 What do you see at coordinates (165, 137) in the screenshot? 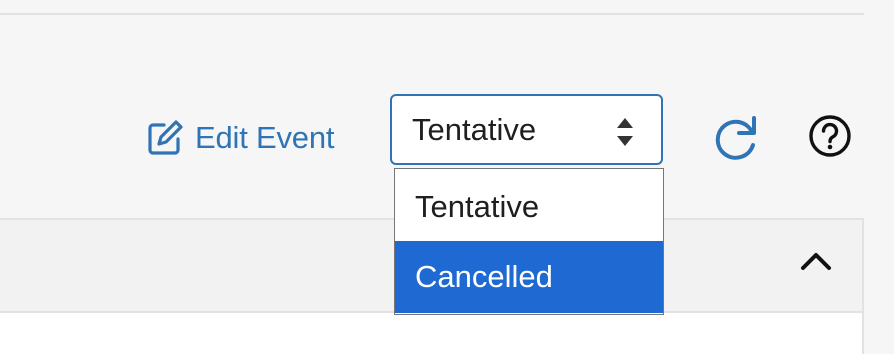
I see `edit-icon` at bounding box center [165, 137].